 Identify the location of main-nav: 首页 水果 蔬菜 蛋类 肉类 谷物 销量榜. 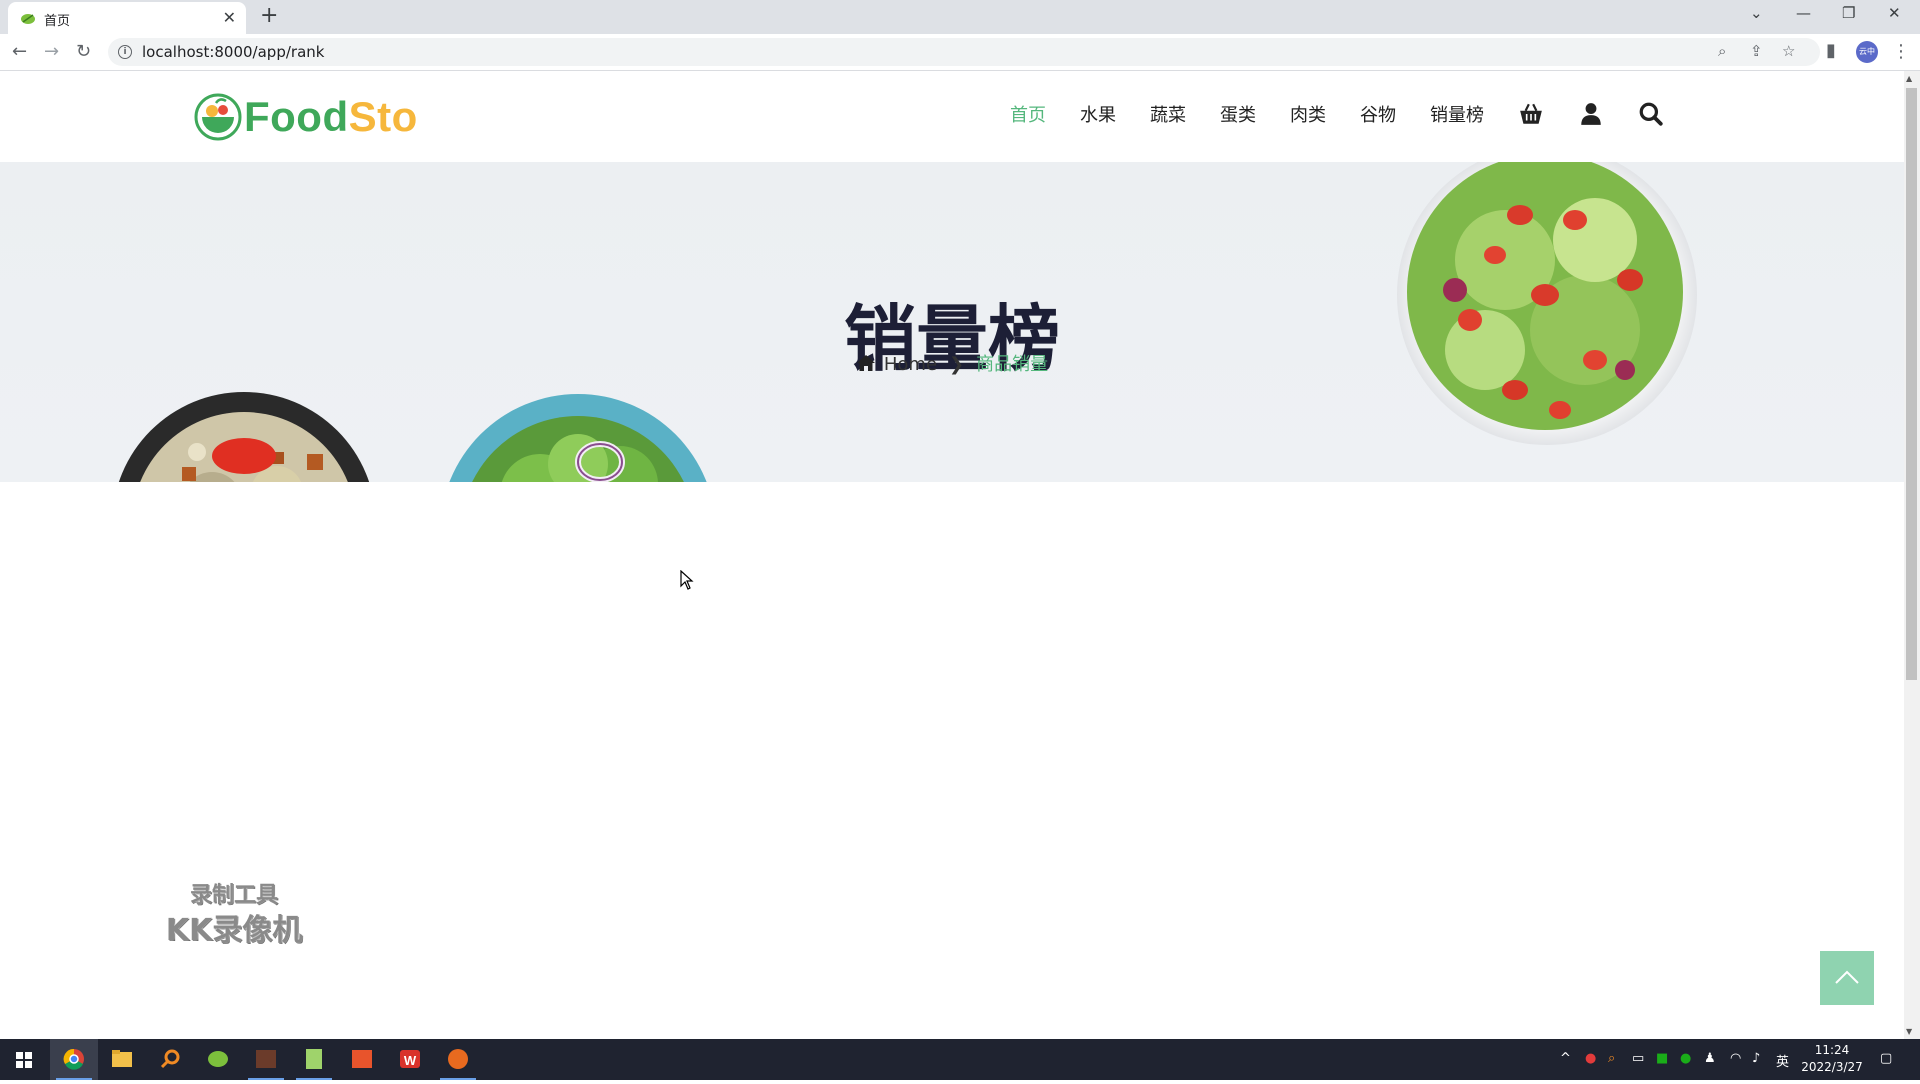
(1320, 114).